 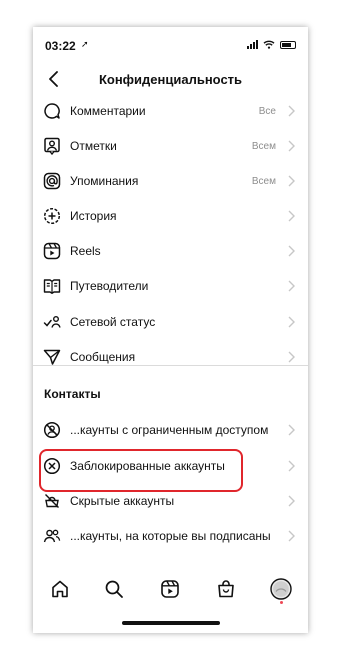 What do you see at coordinates (269, 44) in the screenshot?
I see `wifi-icon` at bounding box center [269, 44].